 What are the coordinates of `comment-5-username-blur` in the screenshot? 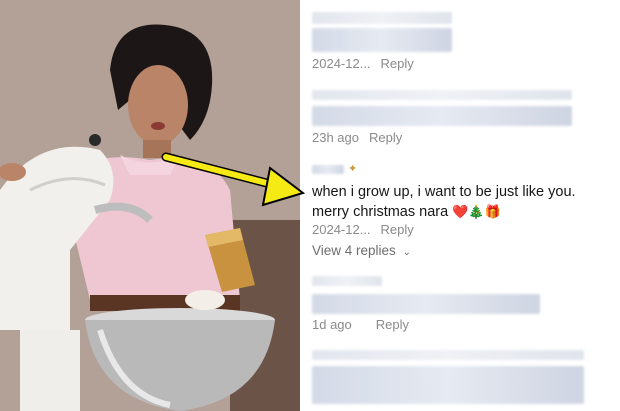 It's located at (448, 355).